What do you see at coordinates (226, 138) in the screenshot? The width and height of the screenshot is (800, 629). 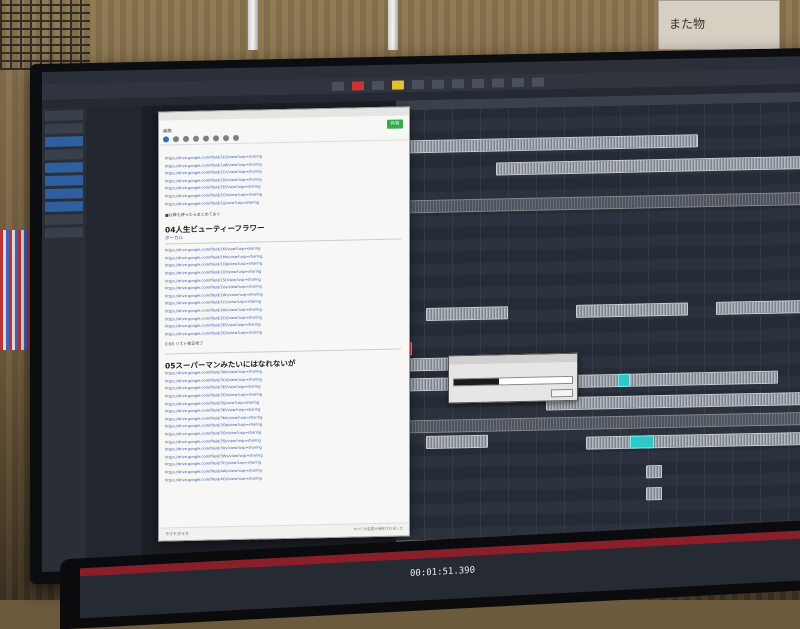 I see `link-icon` at bounding box center [226, 138].